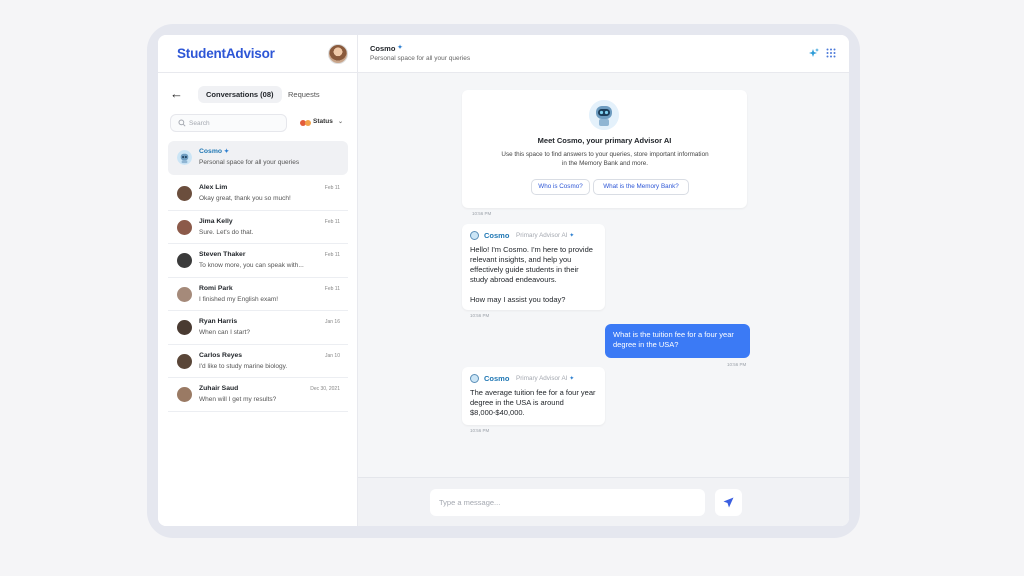 This screenshot has width=1024, height=576. I want to click on tab-requests: Requests, so click(304, 94).